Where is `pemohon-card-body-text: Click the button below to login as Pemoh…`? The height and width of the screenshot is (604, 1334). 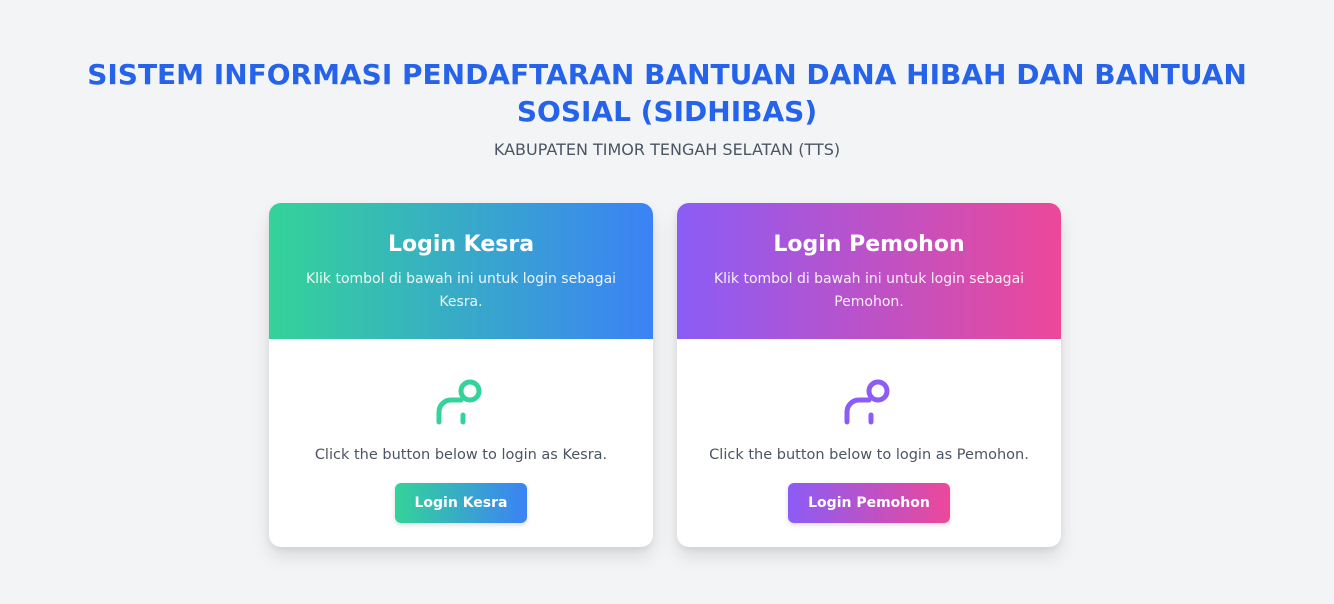 pemohon-card-body-text: Click the button below to login as Pemoh… is located at coordinates (869, 455).